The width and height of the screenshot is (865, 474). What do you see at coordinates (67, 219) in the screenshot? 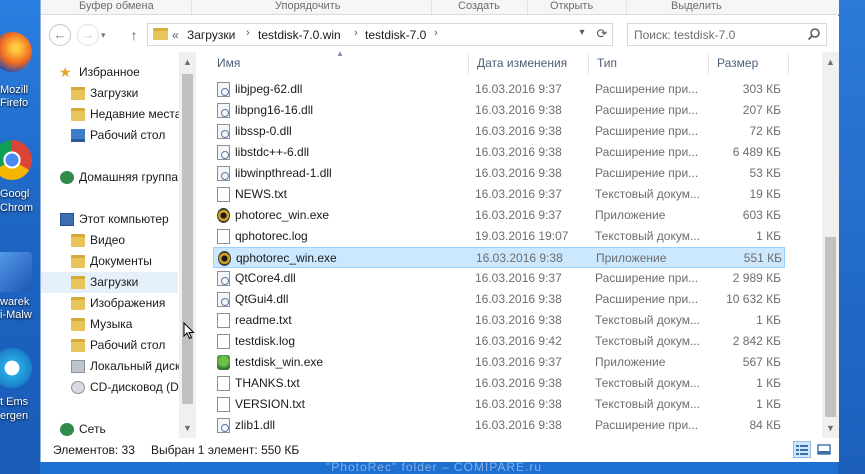
I see `computer-icon` at bounding box center [67, 219].